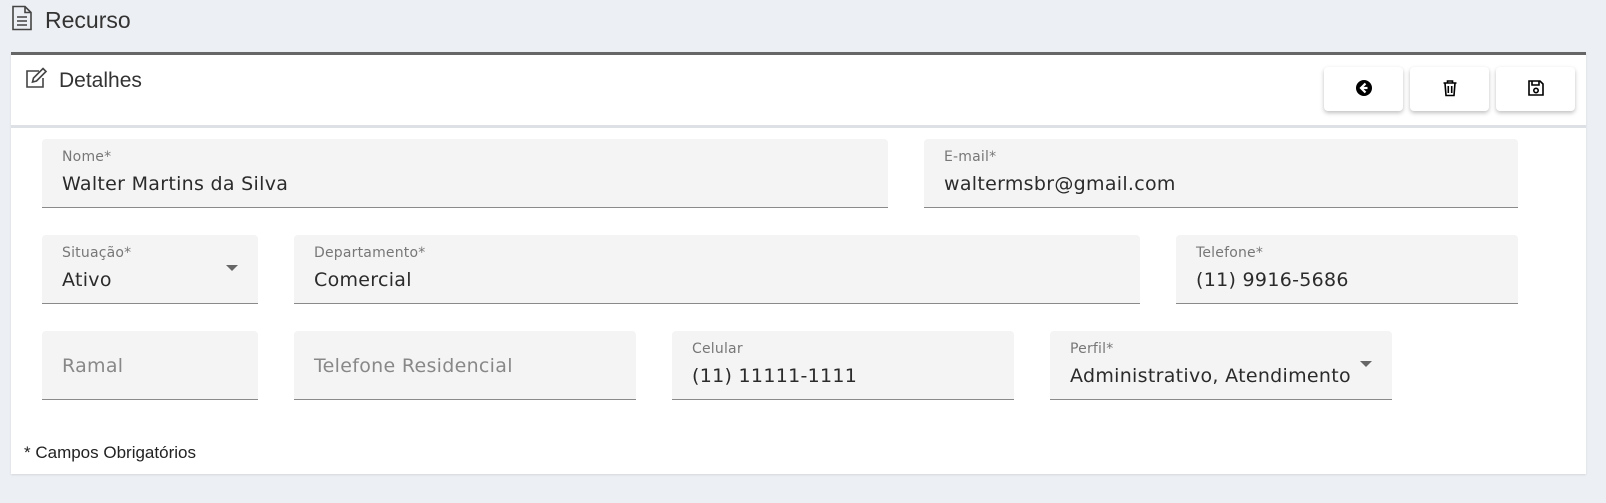  I want to click on perfil-label: Perfil*, so click(1092, 349).